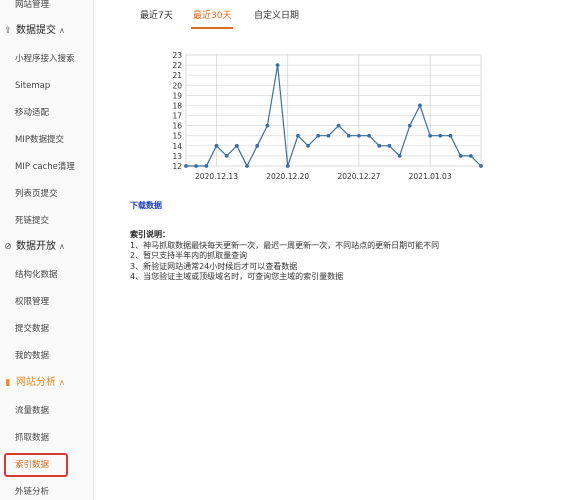 The height and width of the screenshot is (500, 579). I want to click on y-tick-label: 14, so click(177, 146).